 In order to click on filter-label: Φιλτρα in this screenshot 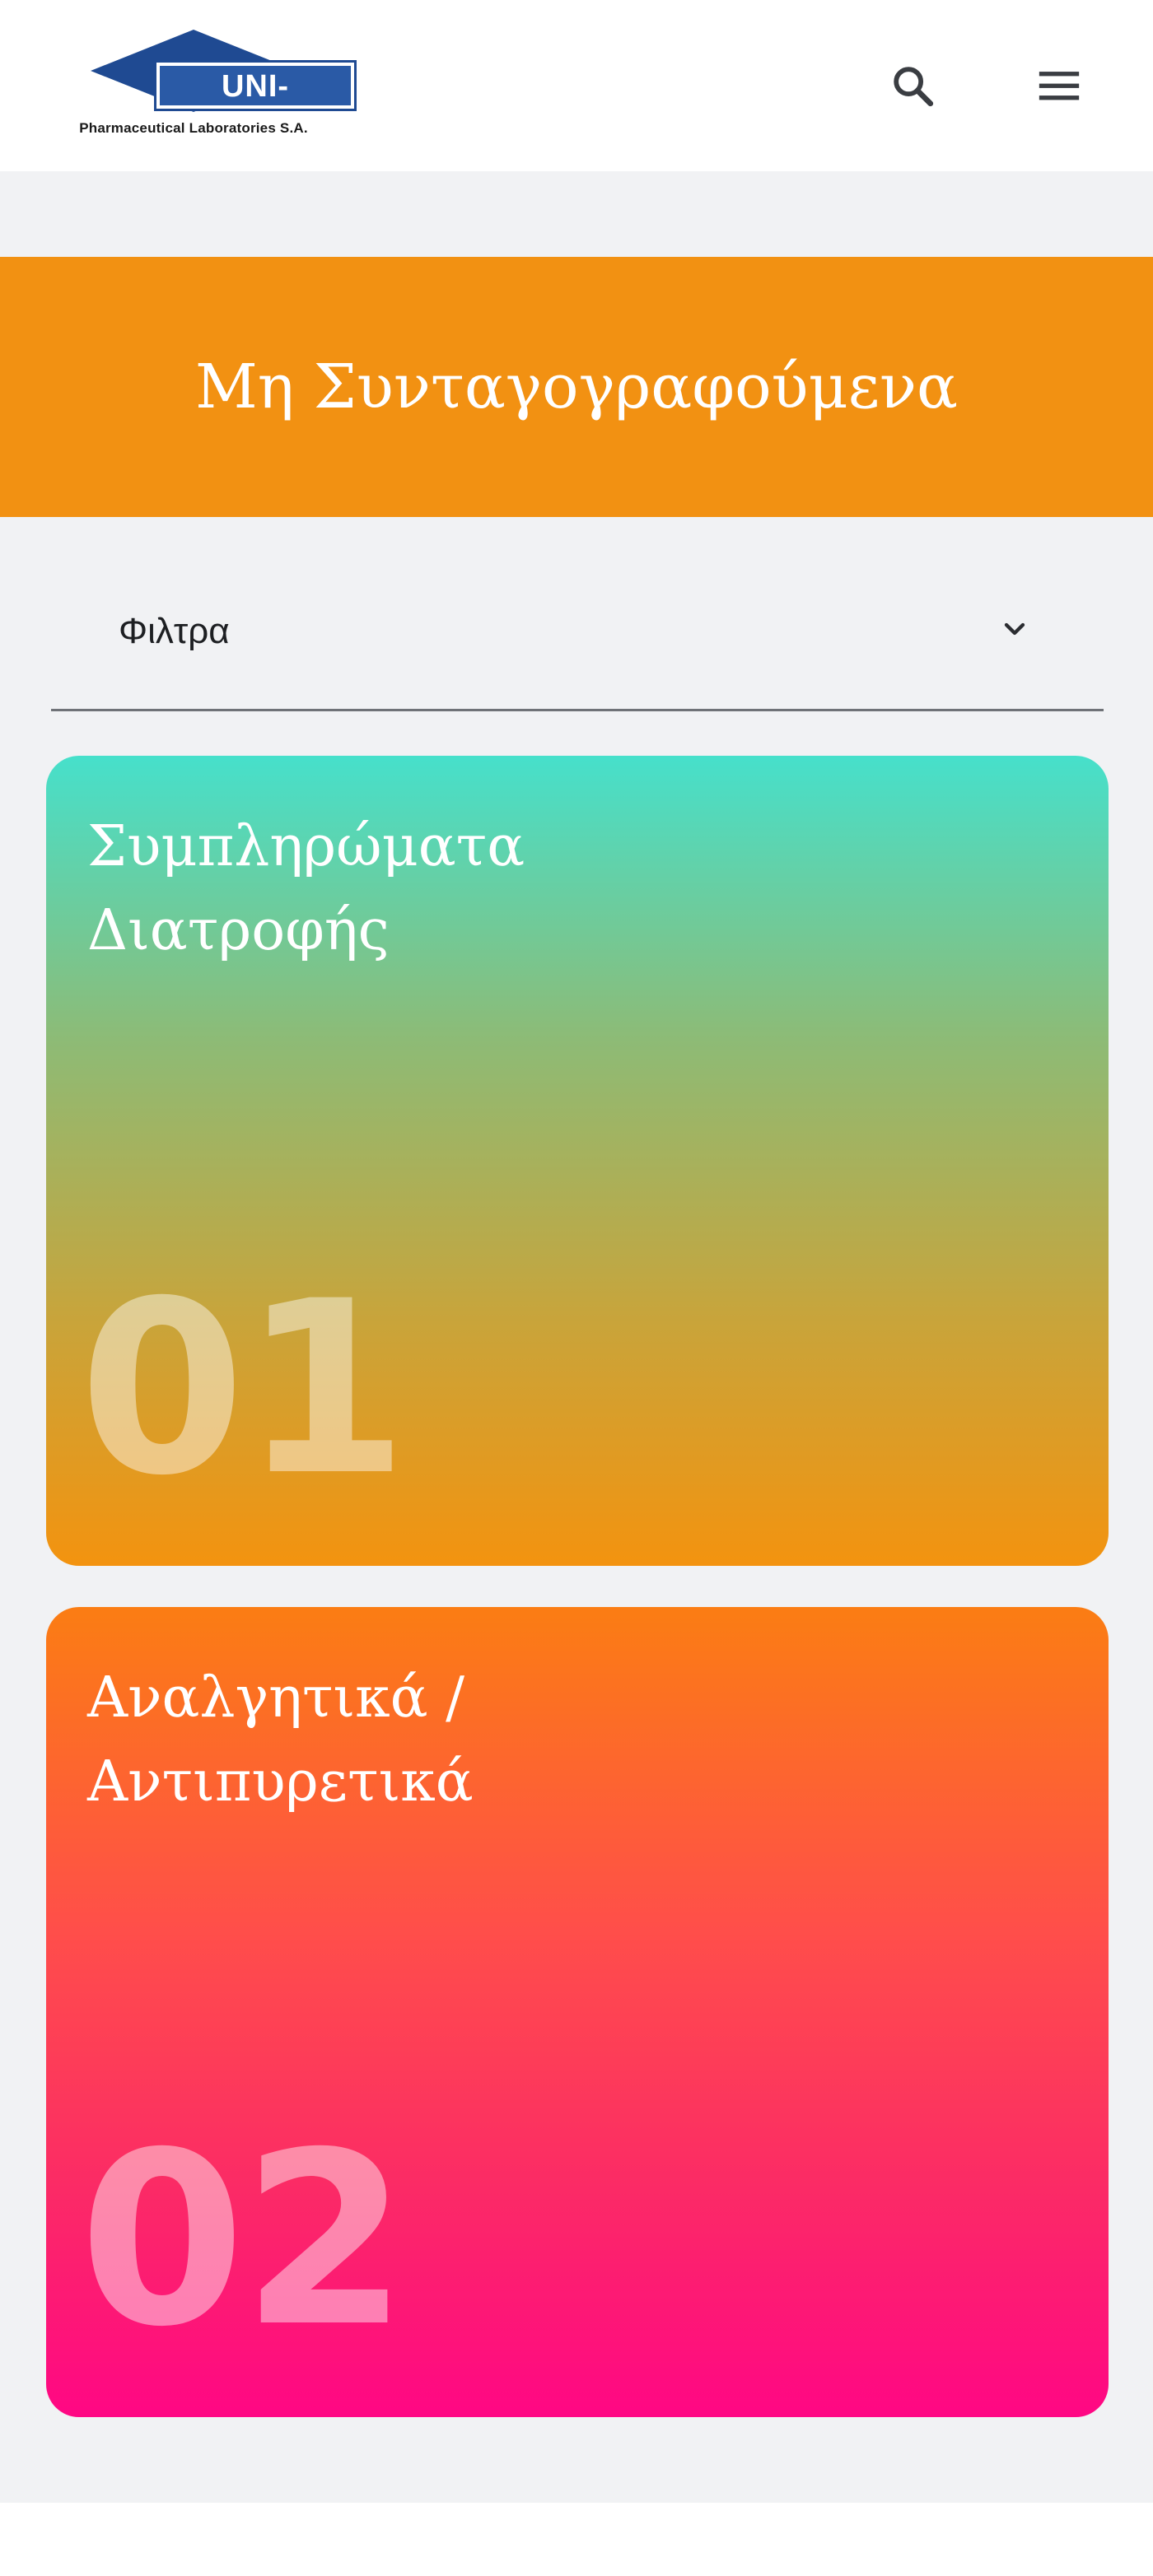, I will do `click(174, 631)`.